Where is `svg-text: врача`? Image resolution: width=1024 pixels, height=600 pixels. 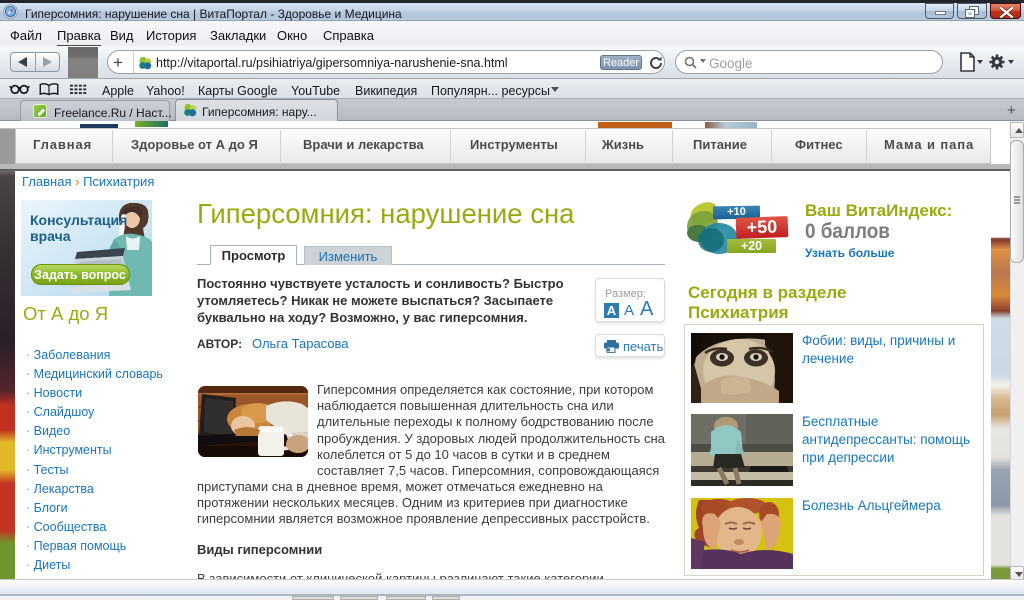 svg-text: врача is located at coordinates (50, 236).